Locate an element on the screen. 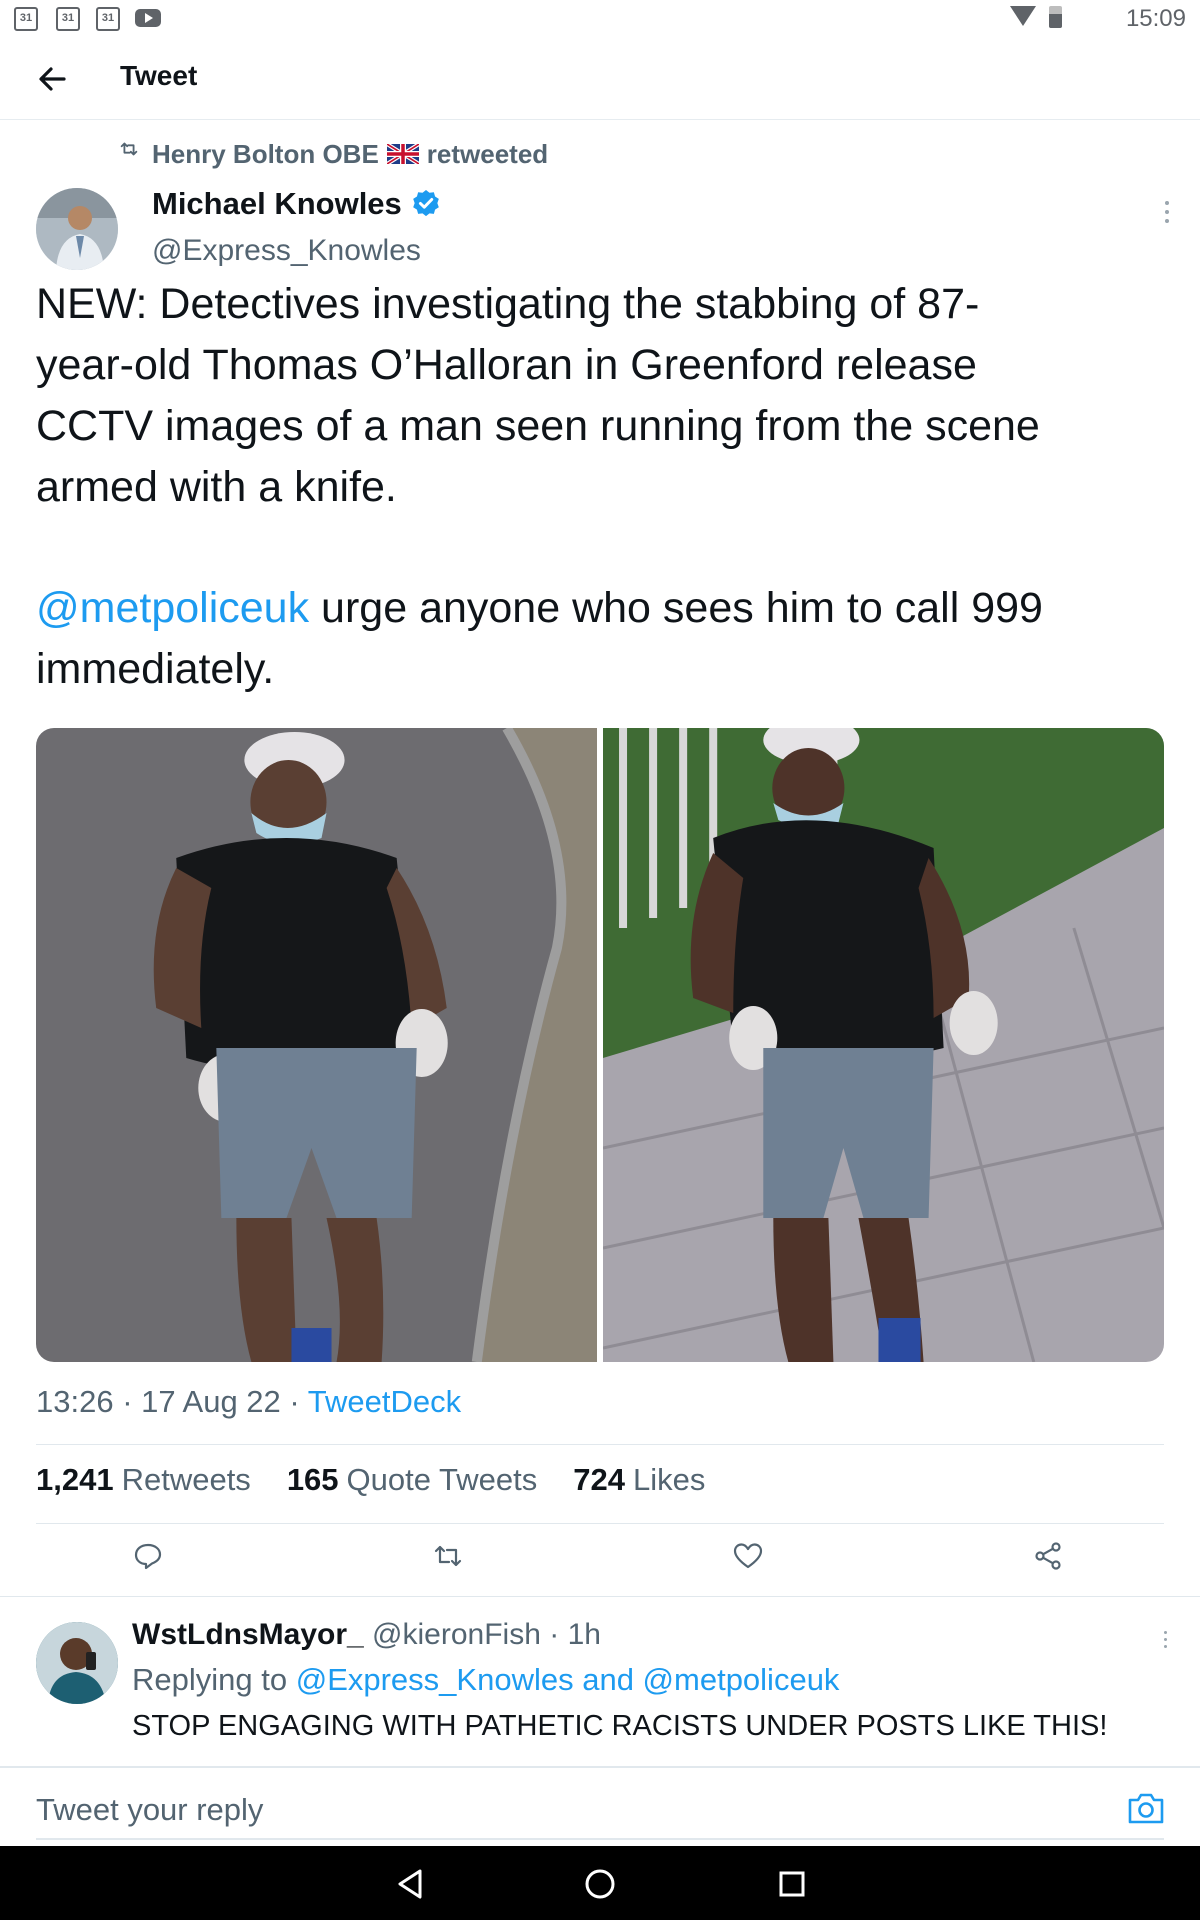 This screenshot has height=1920, width=1200. reply-more-options-button is located at coordinates (1165, 1640).